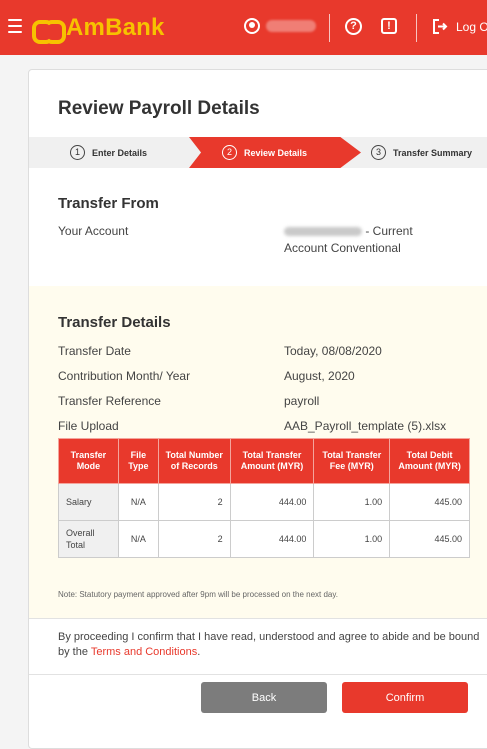 The image size is (487, 749). I want to click on transfer-date-value: Today, 08/08/2020, so click(333, 351).